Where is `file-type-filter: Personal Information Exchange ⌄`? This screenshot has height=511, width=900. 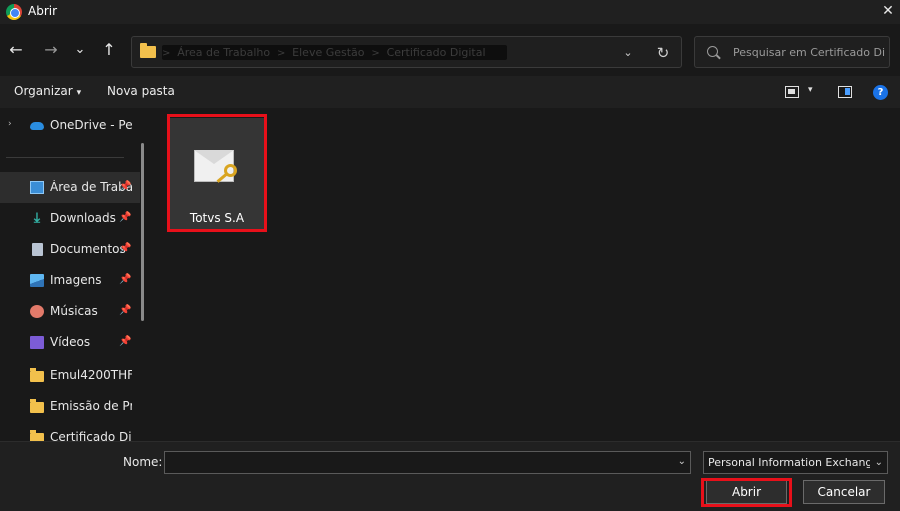
file-type-filter: Personal Information Exchange ⌄ is located at coordinates (795, 462).